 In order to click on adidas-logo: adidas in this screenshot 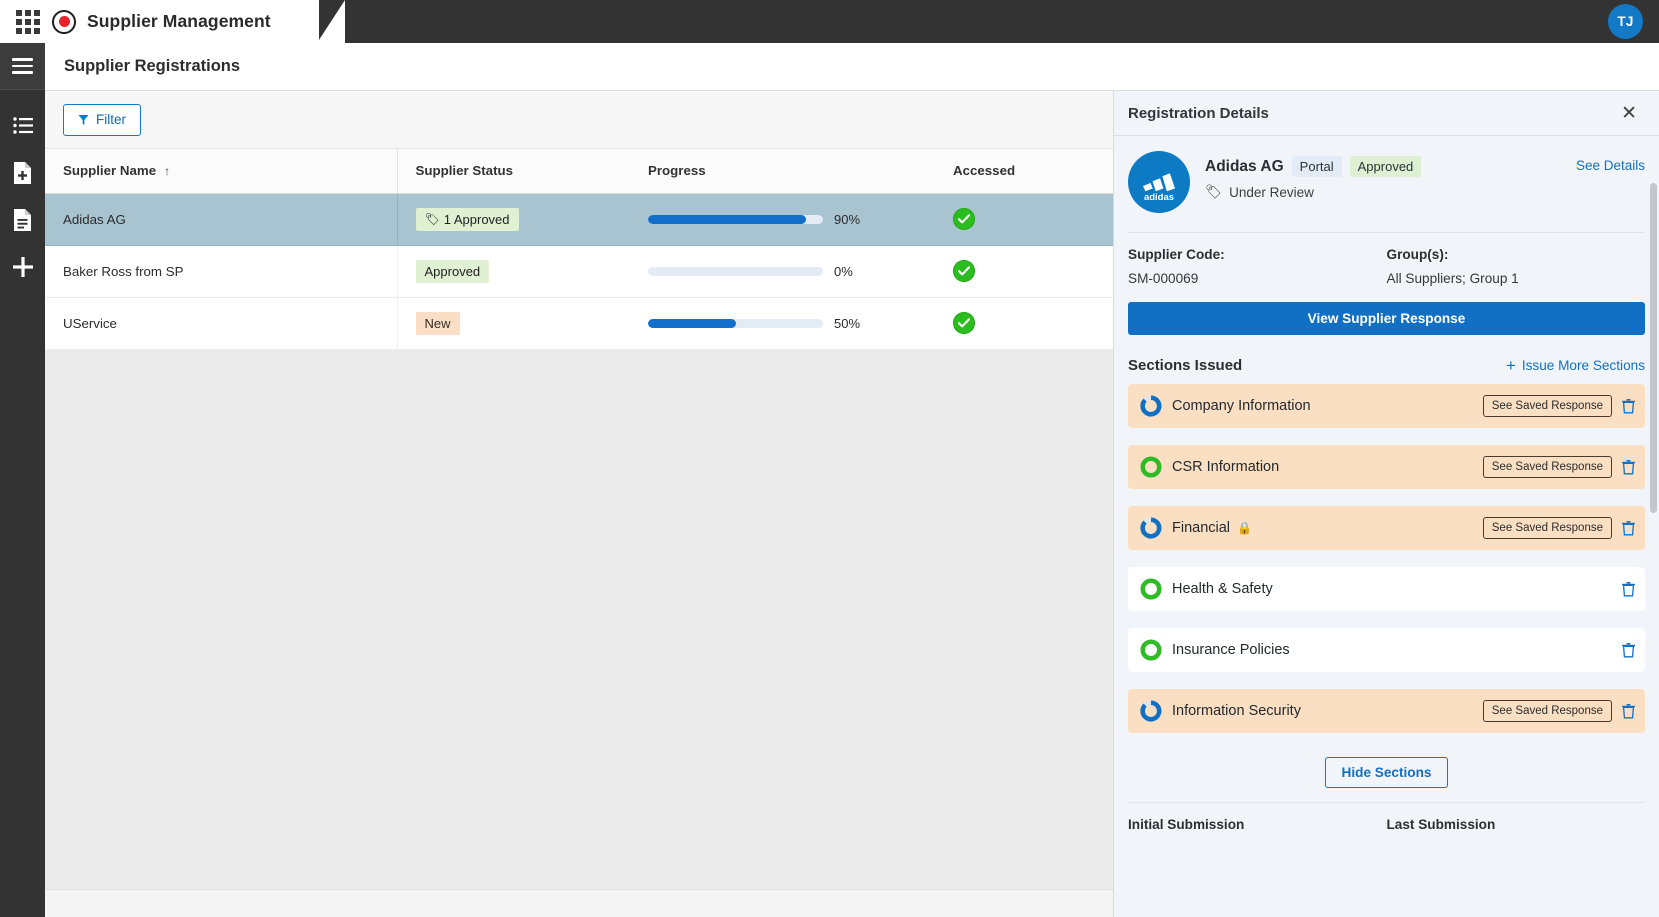, I will do `click(1159, 182)`.